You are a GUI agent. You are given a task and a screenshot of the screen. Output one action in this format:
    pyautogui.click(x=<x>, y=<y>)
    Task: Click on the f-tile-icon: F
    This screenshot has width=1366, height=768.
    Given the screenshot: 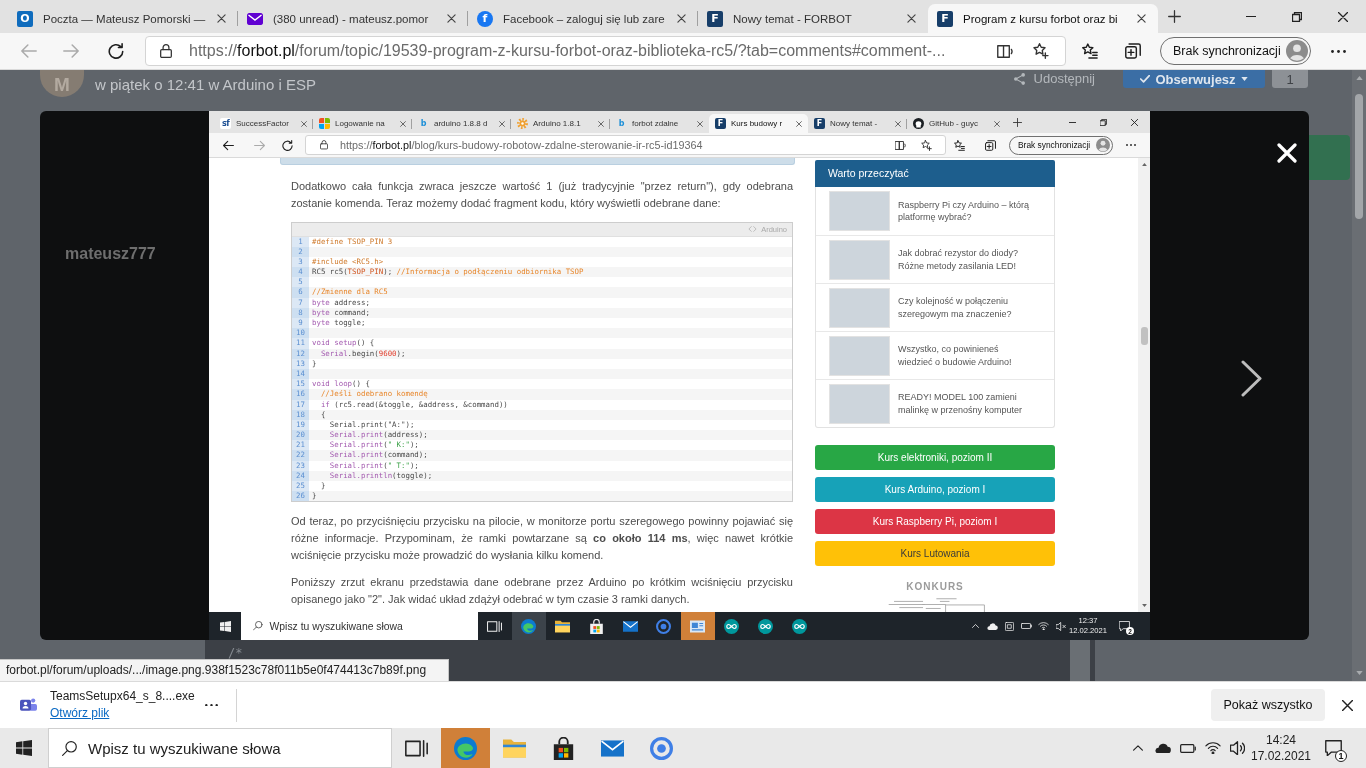 What is the action you would take?
    pyautogui.click(x=720, y=123)
    